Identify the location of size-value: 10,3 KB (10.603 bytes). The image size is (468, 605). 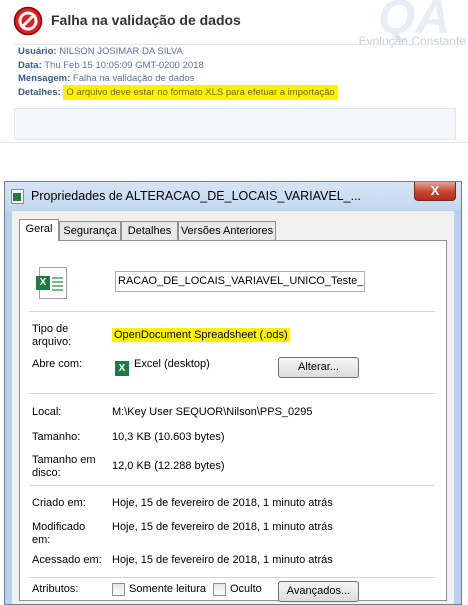
(168, 437).